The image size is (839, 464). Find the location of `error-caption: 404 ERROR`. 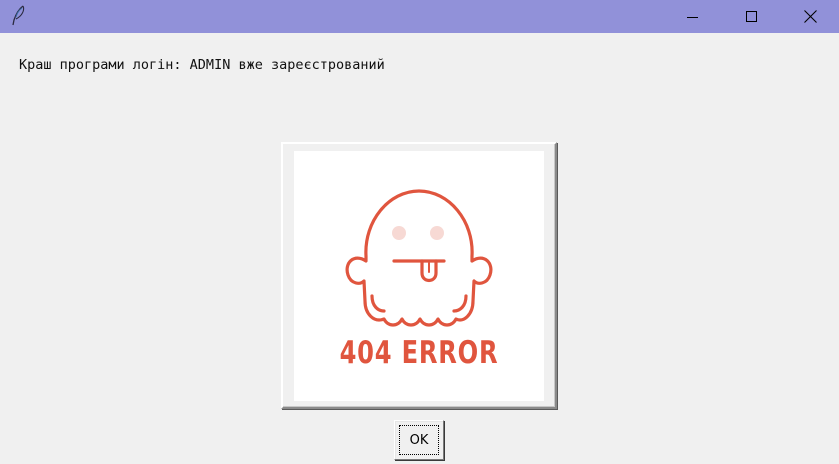

error-caption: 404 ERROR is located at coordinates (419, 353).